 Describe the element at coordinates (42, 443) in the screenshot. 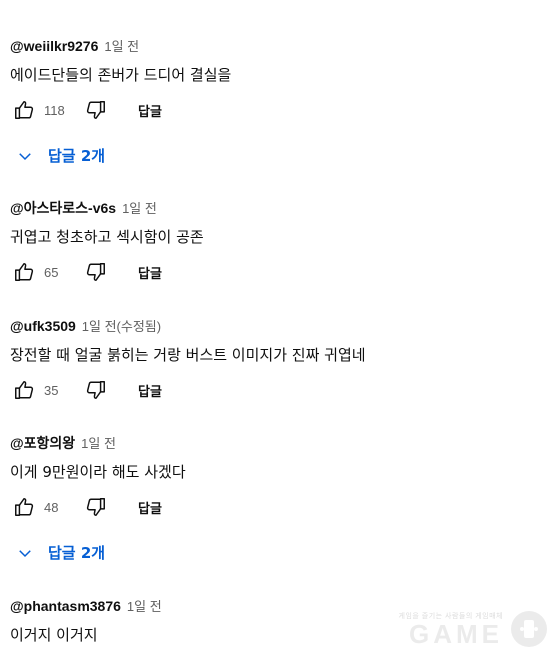

I see `comment-author: @포항의왕` at that location.